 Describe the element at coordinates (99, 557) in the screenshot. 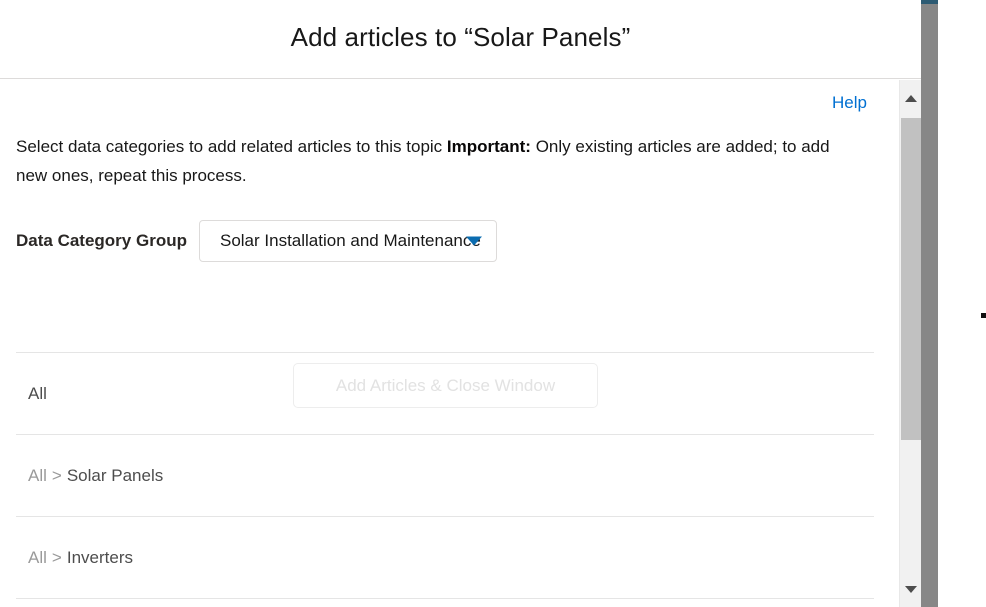

I see `breadcrumb-leaf: Inverters` at that location.